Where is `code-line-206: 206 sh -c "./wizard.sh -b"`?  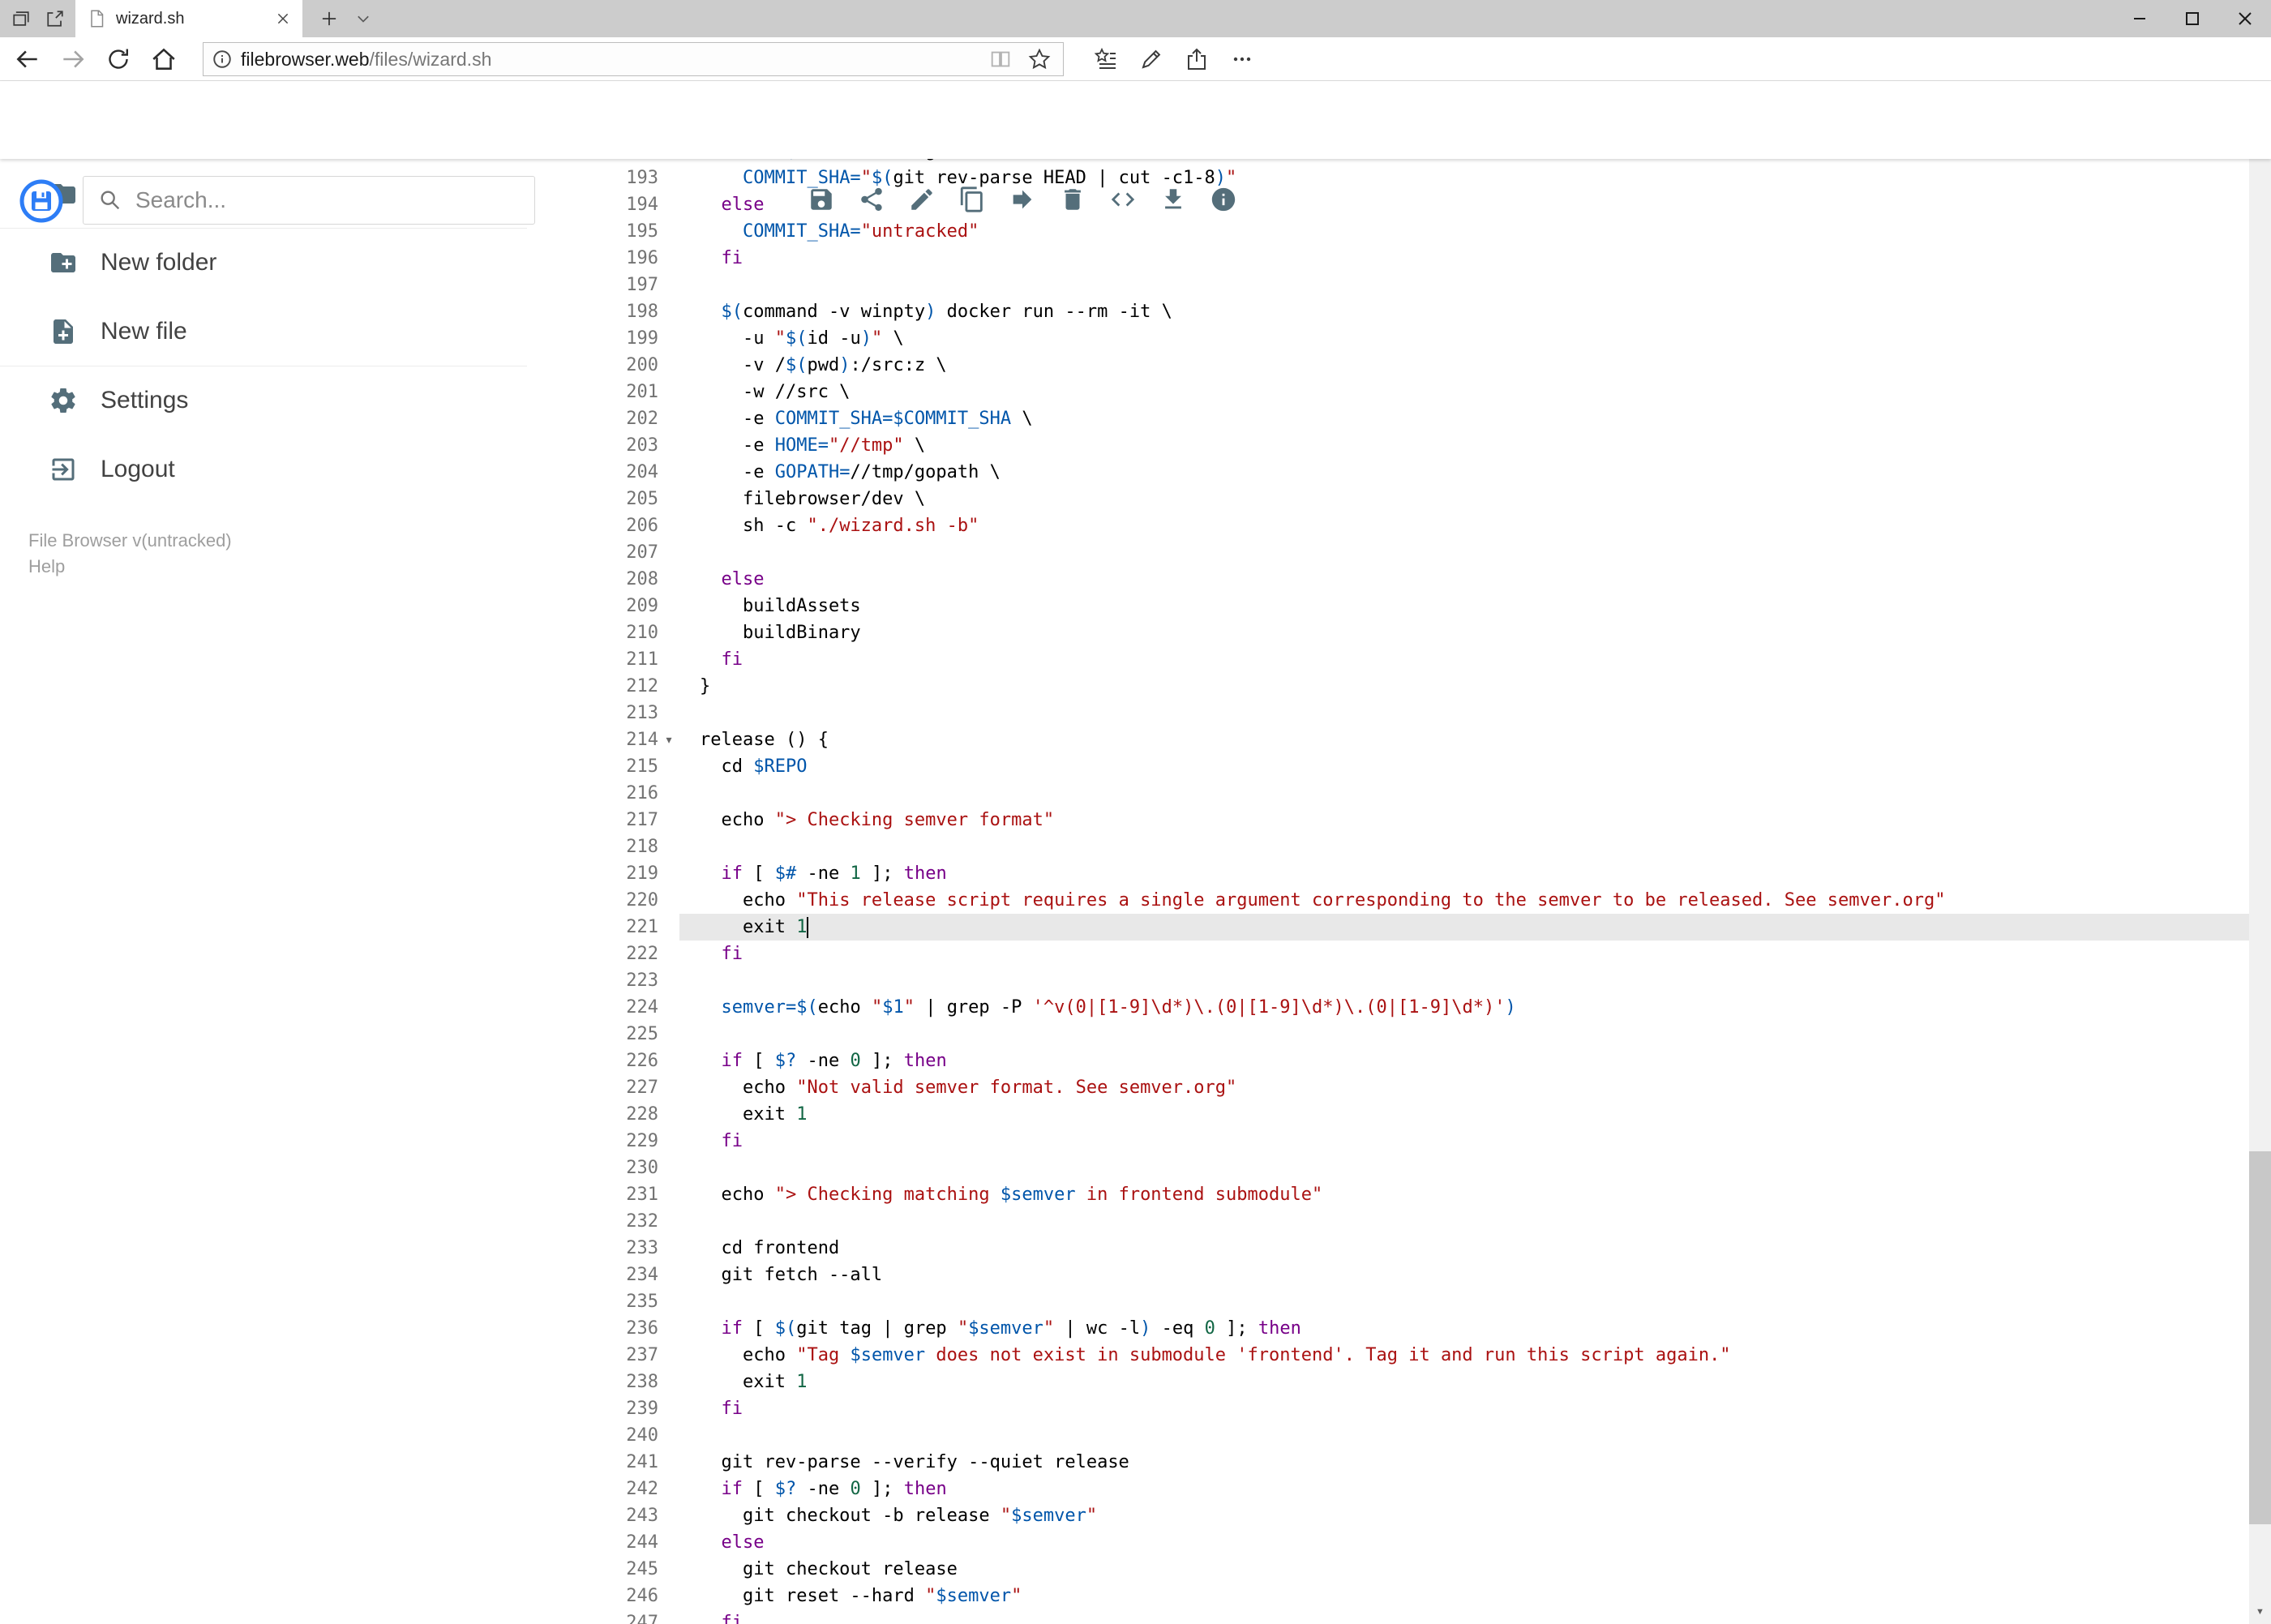
code-line-206: 206 sh -c "./wizard.sh -b" is located at coordinates (1388, 526).